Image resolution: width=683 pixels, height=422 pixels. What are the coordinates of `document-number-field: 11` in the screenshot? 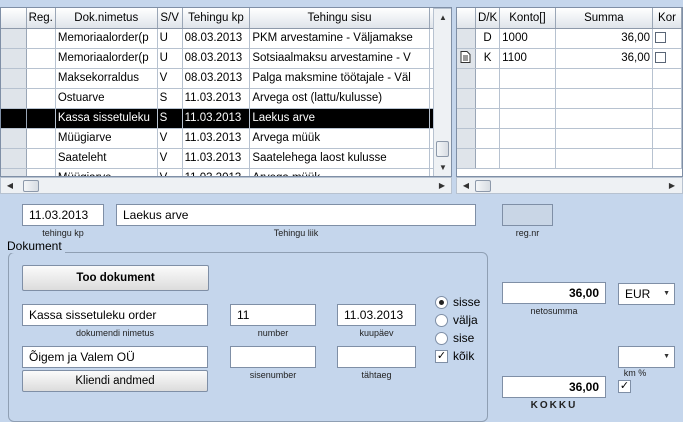 It's located at (273, 315).